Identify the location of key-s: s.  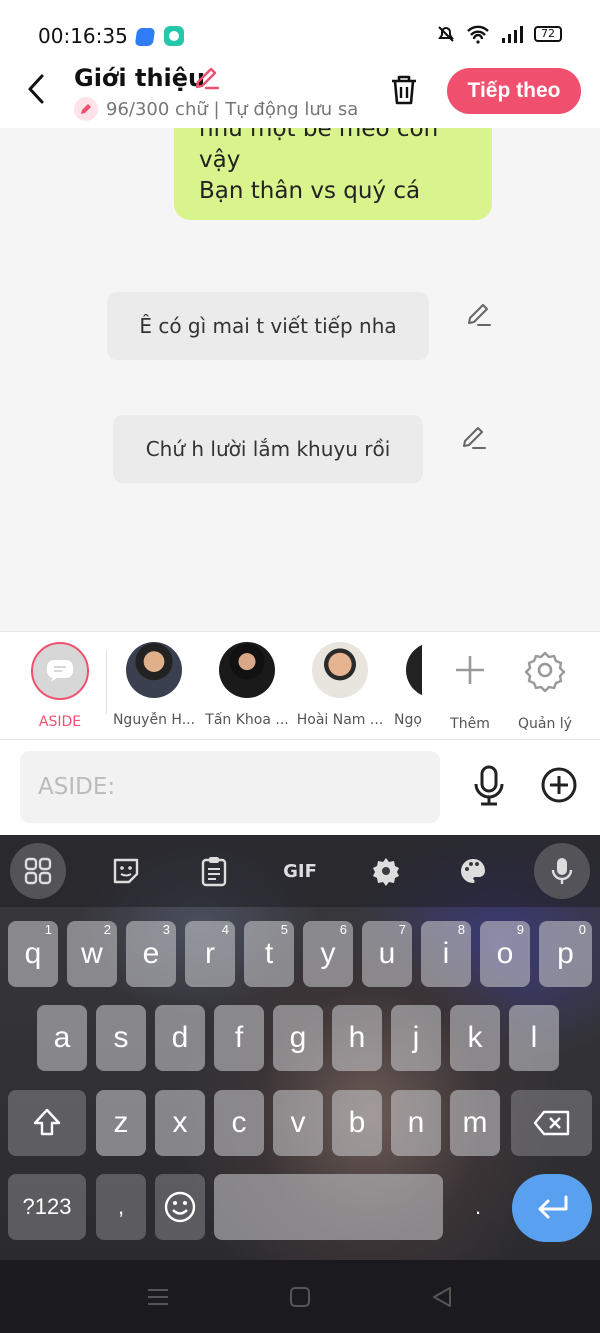
(121, 1038).